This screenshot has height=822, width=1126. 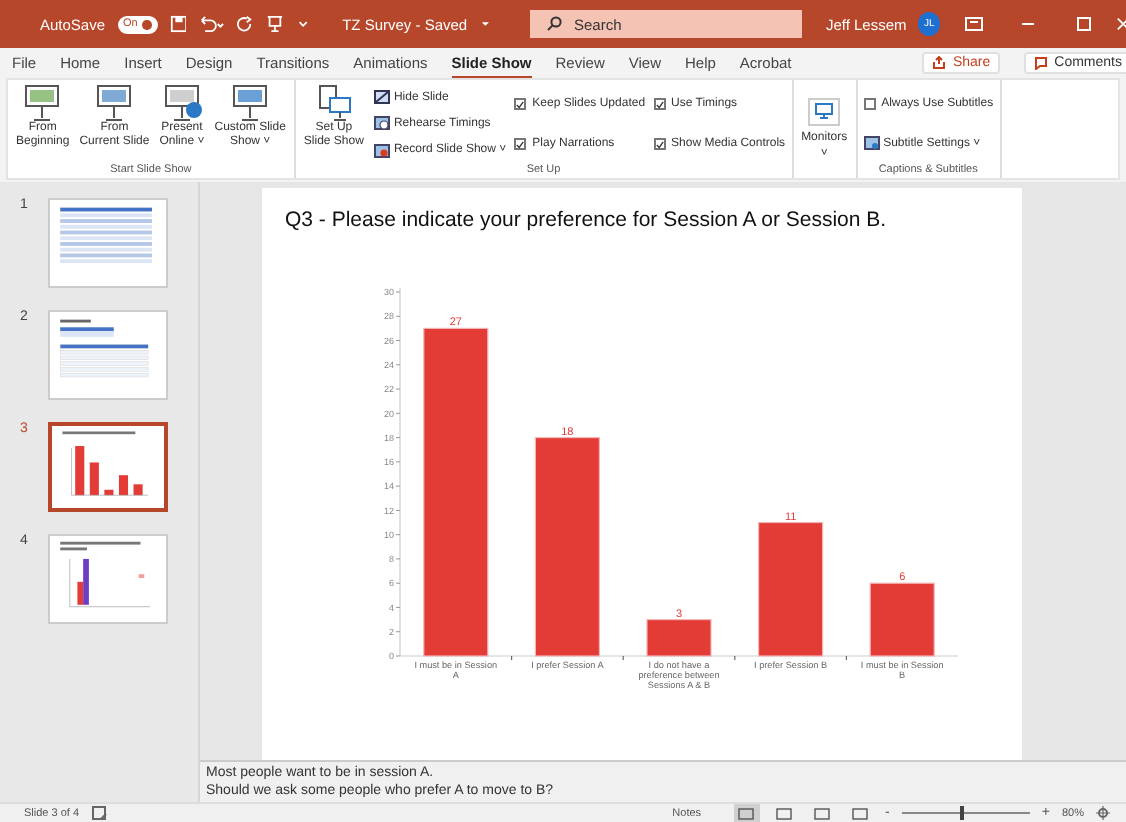 I want to click on maximize-icon, so click(x=1083, y=24).